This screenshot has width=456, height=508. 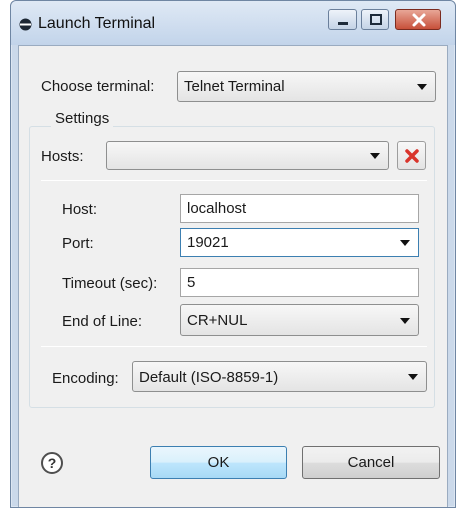 What do you see at coordinates (208, 242) in the screenshot?
I see `port-value: 19021` at bounding box center [208, 242].